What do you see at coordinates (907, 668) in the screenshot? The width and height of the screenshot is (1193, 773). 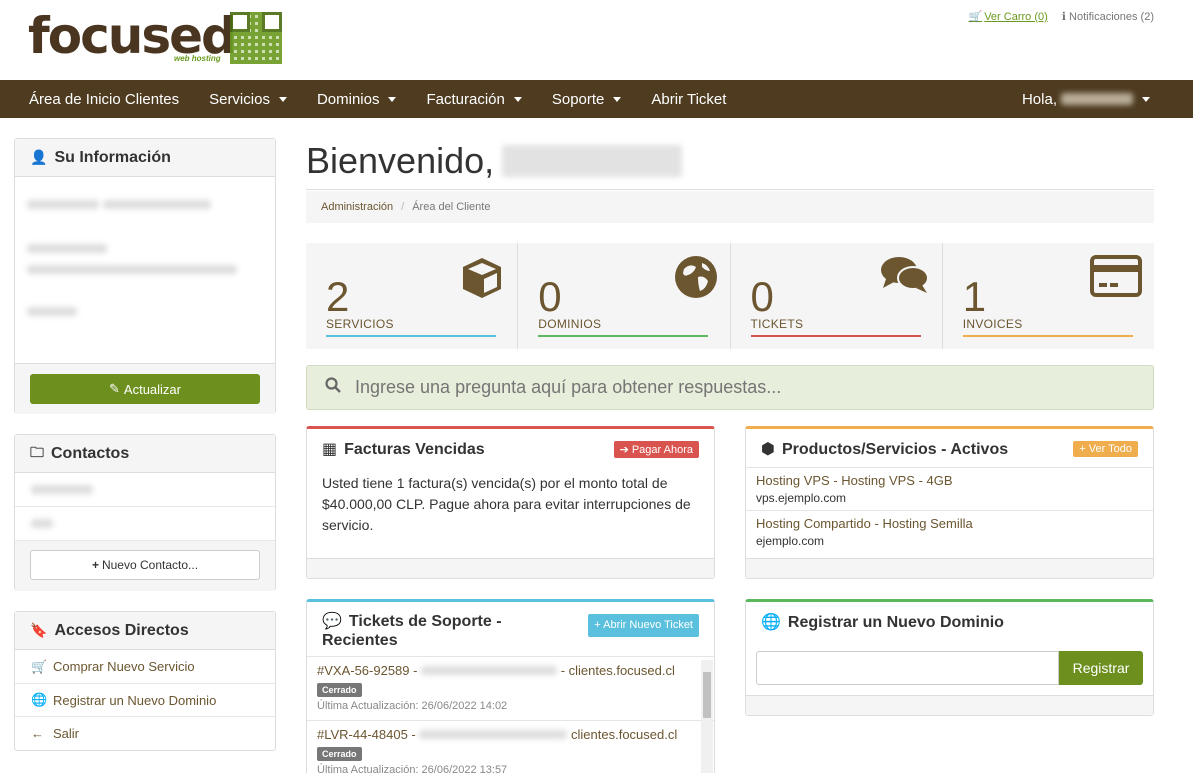 I see `domain-input` at bounding box center [907, 668].